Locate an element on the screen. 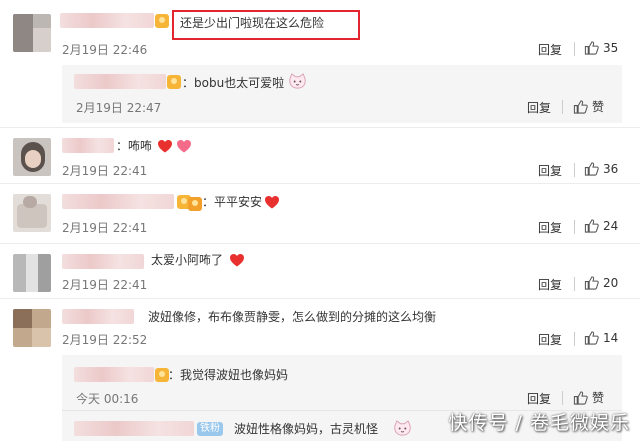 The image size is (640, 441). comment-text: 波妞像修，布布像贾静雯，怎么做到的分摊的这么均衡 is located at coordinates (292, 317).